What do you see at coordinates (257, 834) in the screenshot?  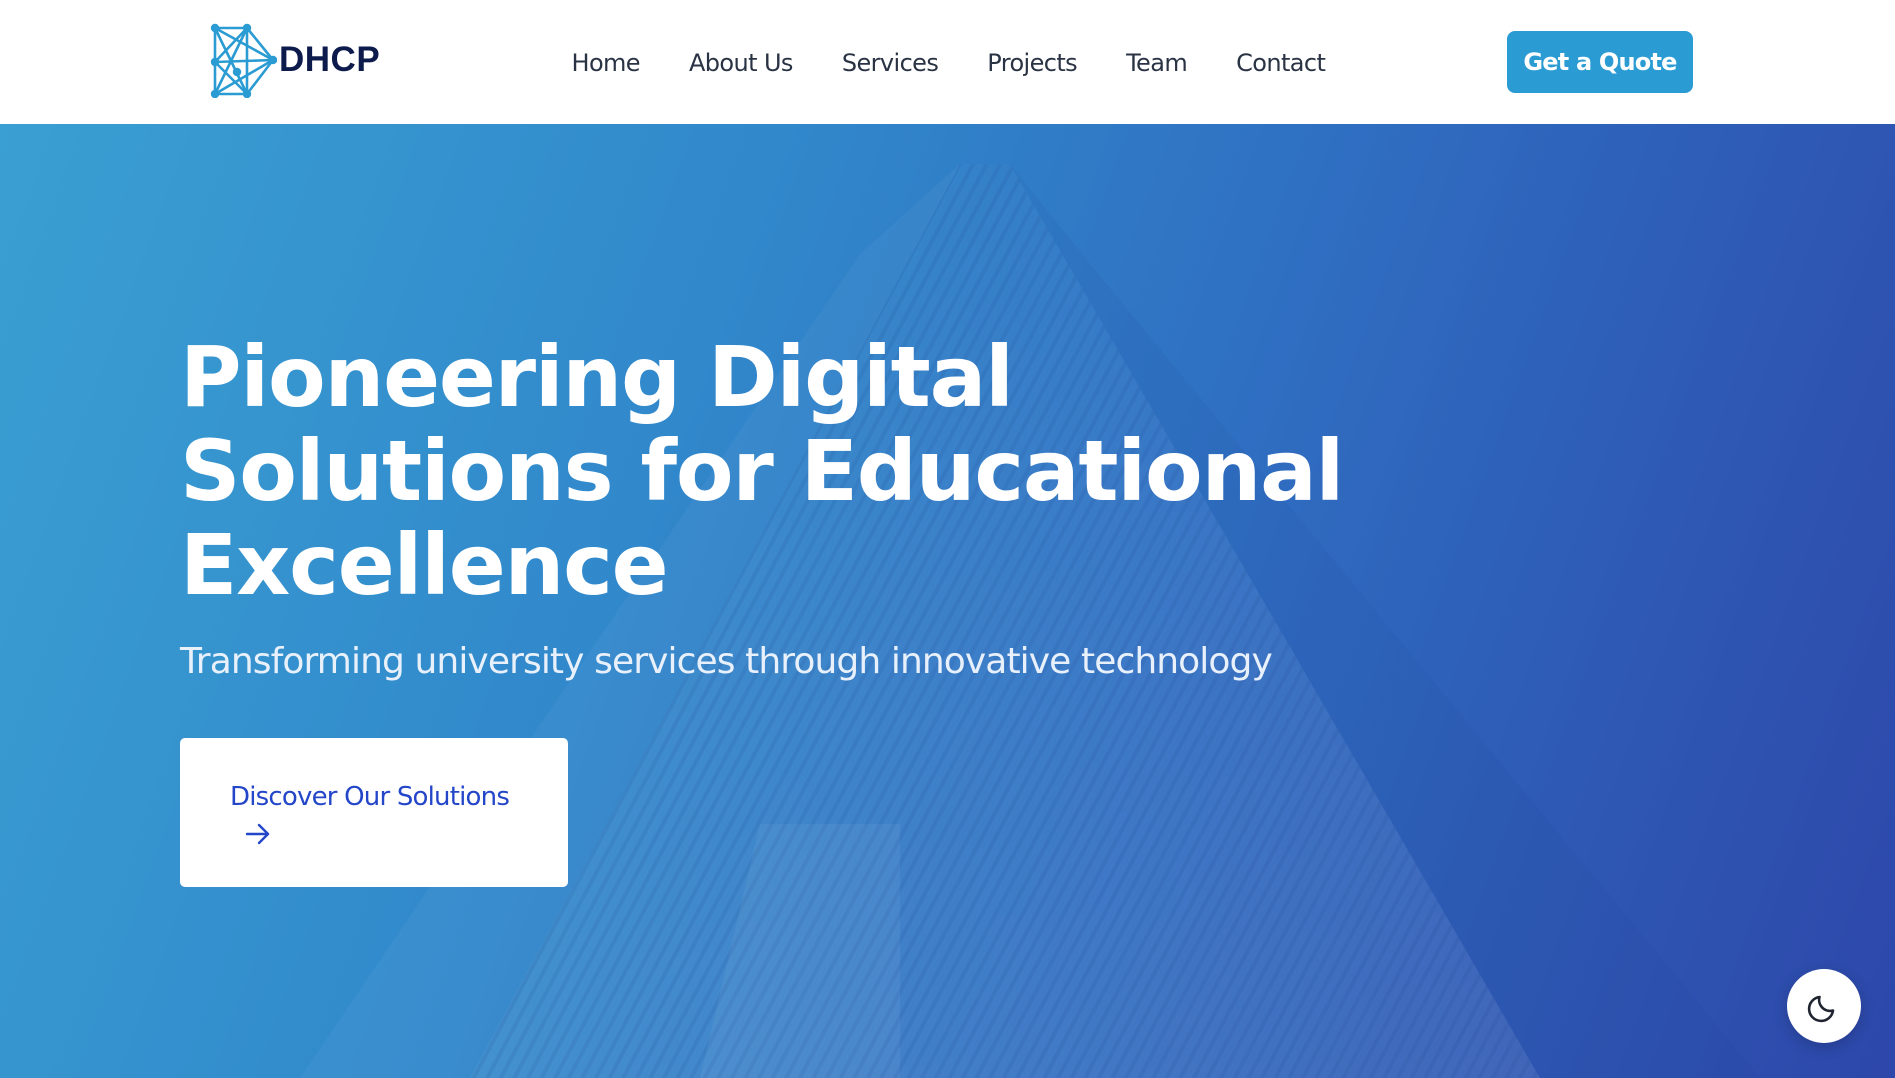 I see `arrow-right-icon` at bounding box center [257, 834].